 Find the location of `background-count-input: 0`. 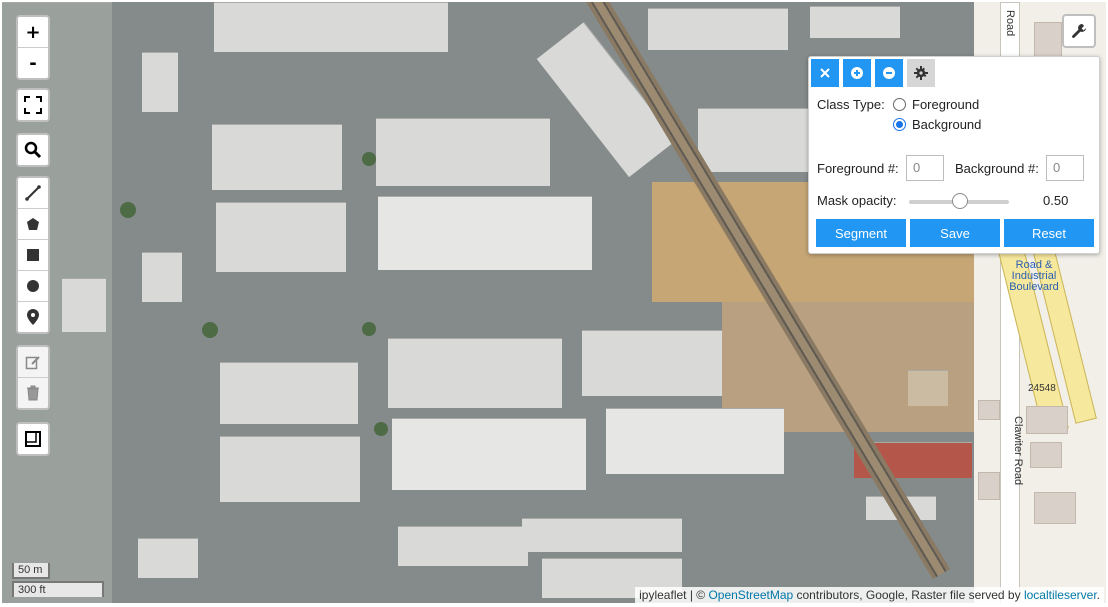

background-count-input: 0 is located at coordinates (1065, 168).